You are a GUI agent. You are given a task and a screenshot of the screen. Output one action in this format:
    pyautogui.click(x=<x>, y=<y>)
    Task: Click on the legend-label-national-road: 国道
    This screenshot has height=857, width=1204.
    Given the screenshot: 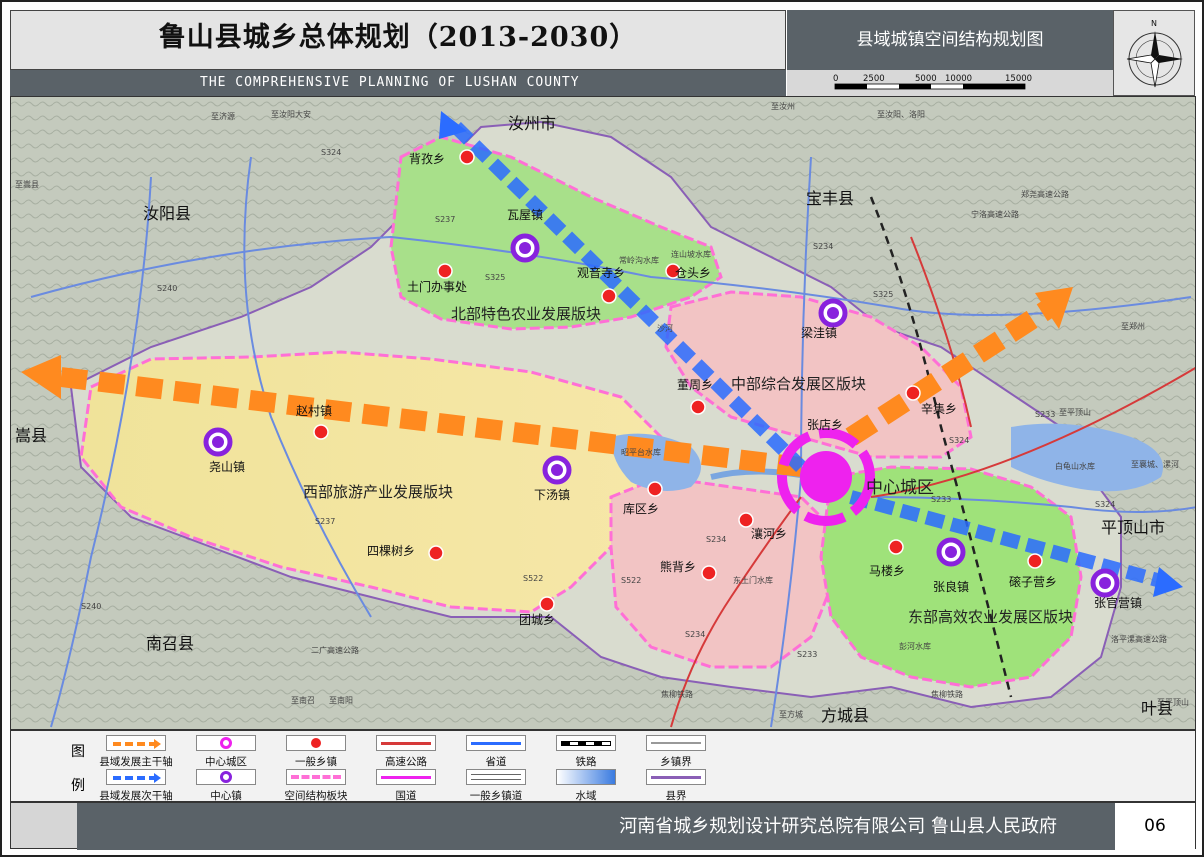 What is the action you would take?
    pyautogui.click(x=406, y=796)
    